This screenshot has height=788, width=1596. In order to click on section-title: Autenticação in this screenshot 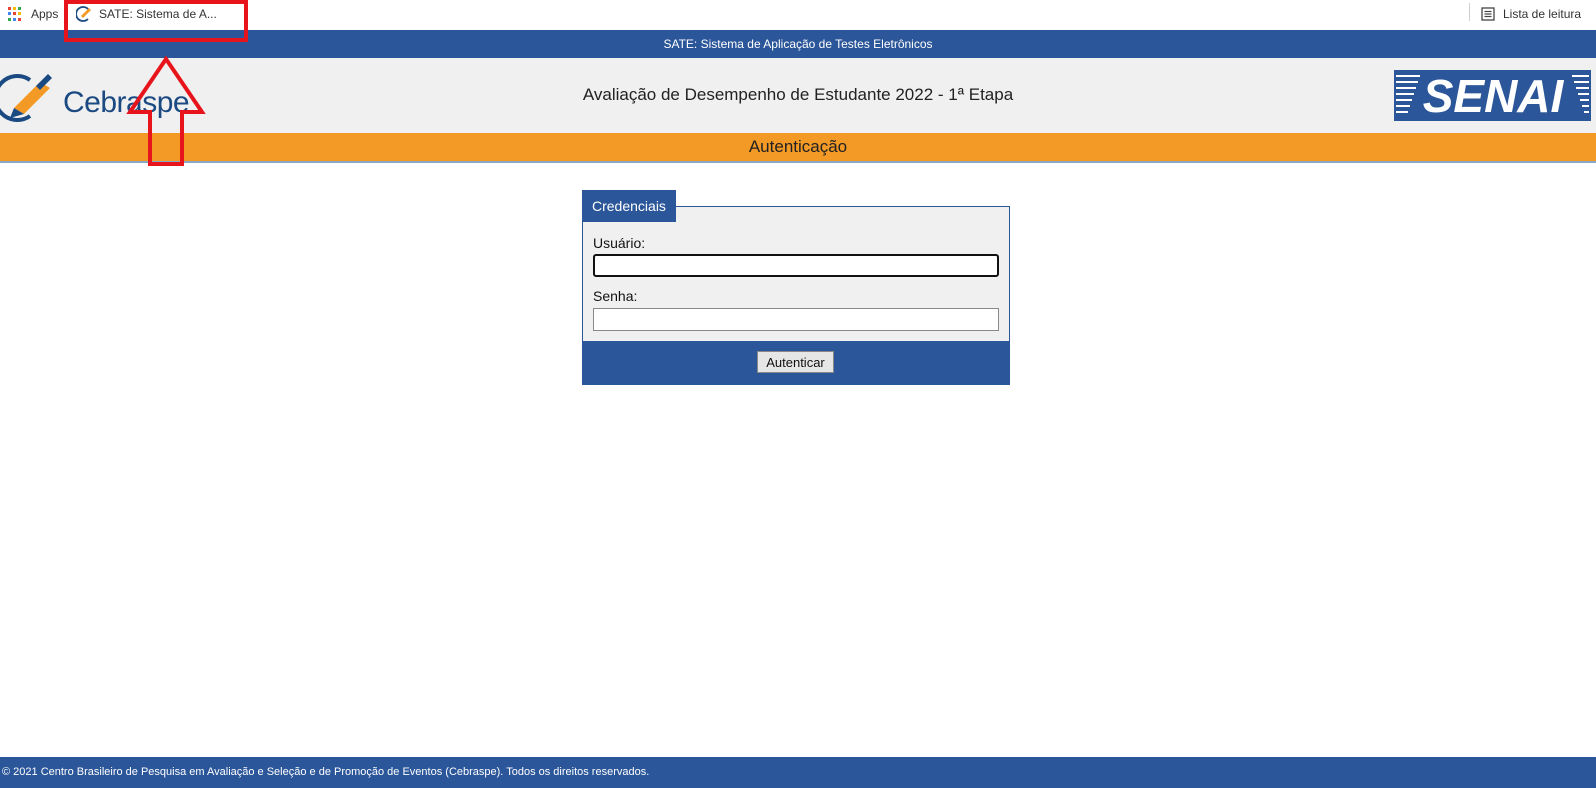, I will do `click(798, 146)`.